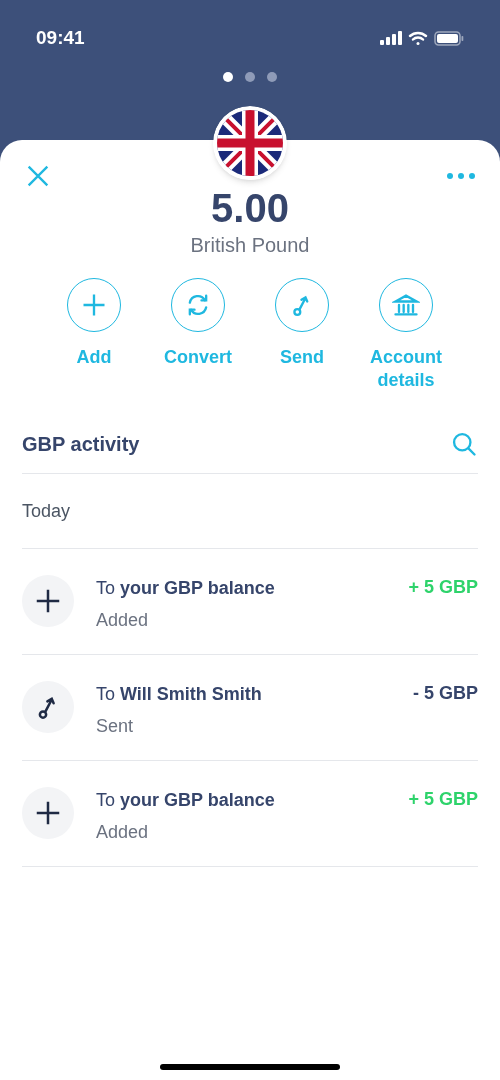  I want to click on signal-icon, so click(391, 38).